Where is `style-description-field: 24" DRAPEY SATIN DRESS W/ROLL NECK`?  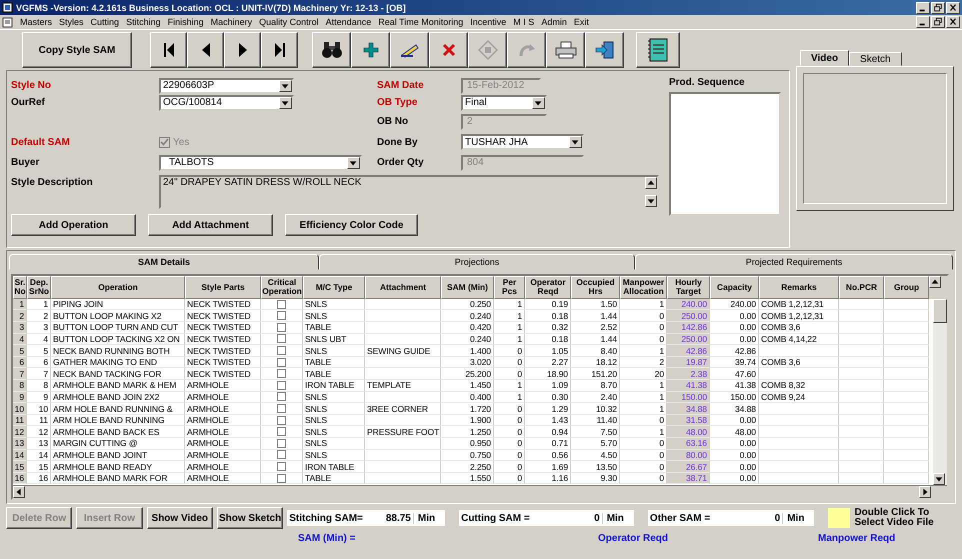
style-description-field: 24" DRAPEY SATIN DRESS W/ROLL NECK is located at coordinates (409, 192).